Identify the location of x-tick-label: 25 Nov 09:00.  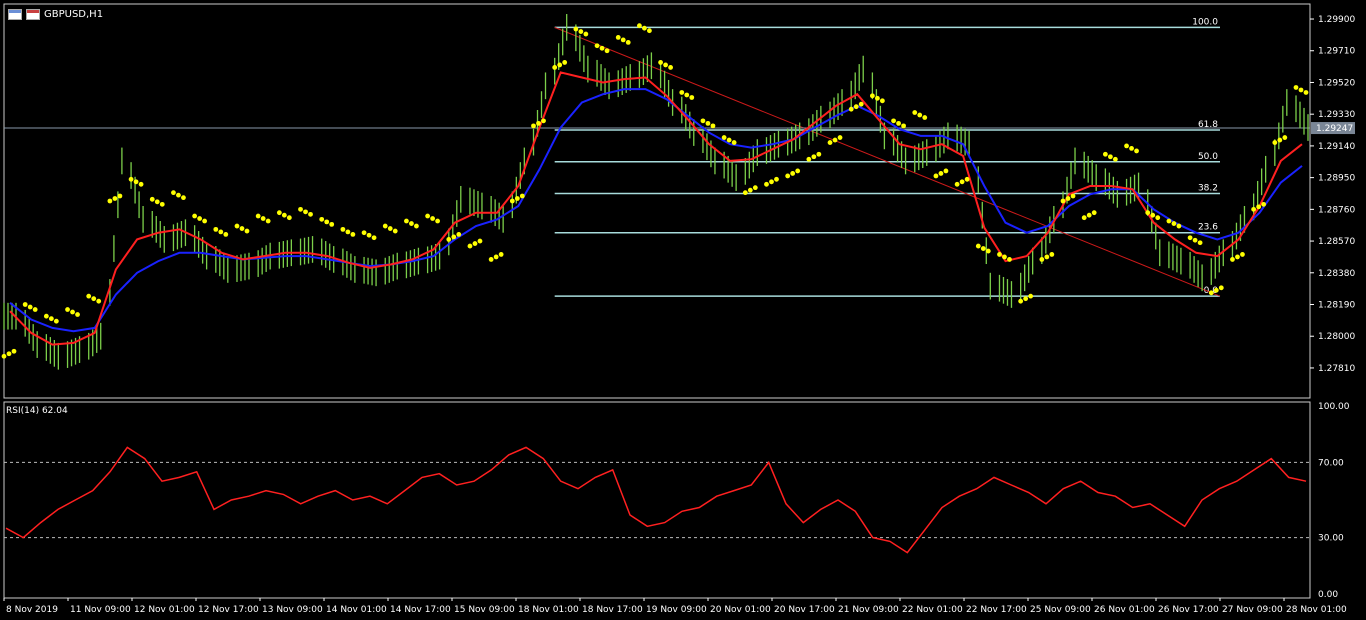
(1060, 610).